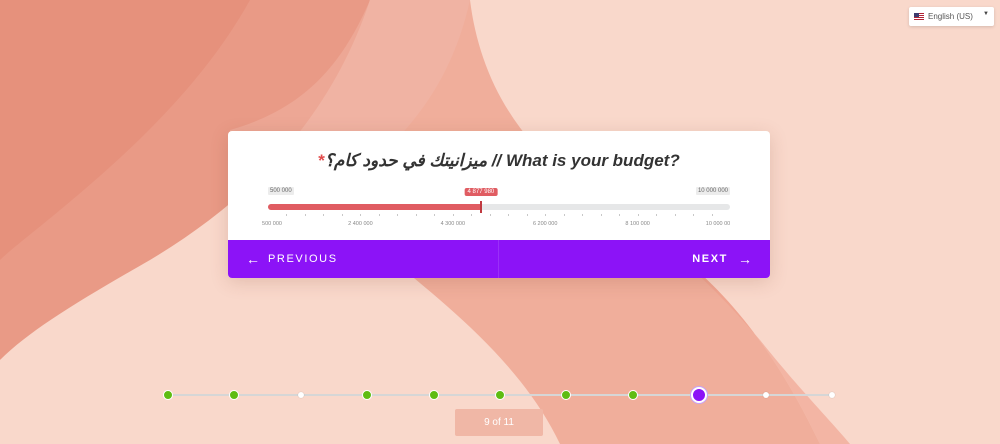  Describe the element at coordinates (303, 259) in the screenshot. I see `previous-label: PREVIOUS` at that location.